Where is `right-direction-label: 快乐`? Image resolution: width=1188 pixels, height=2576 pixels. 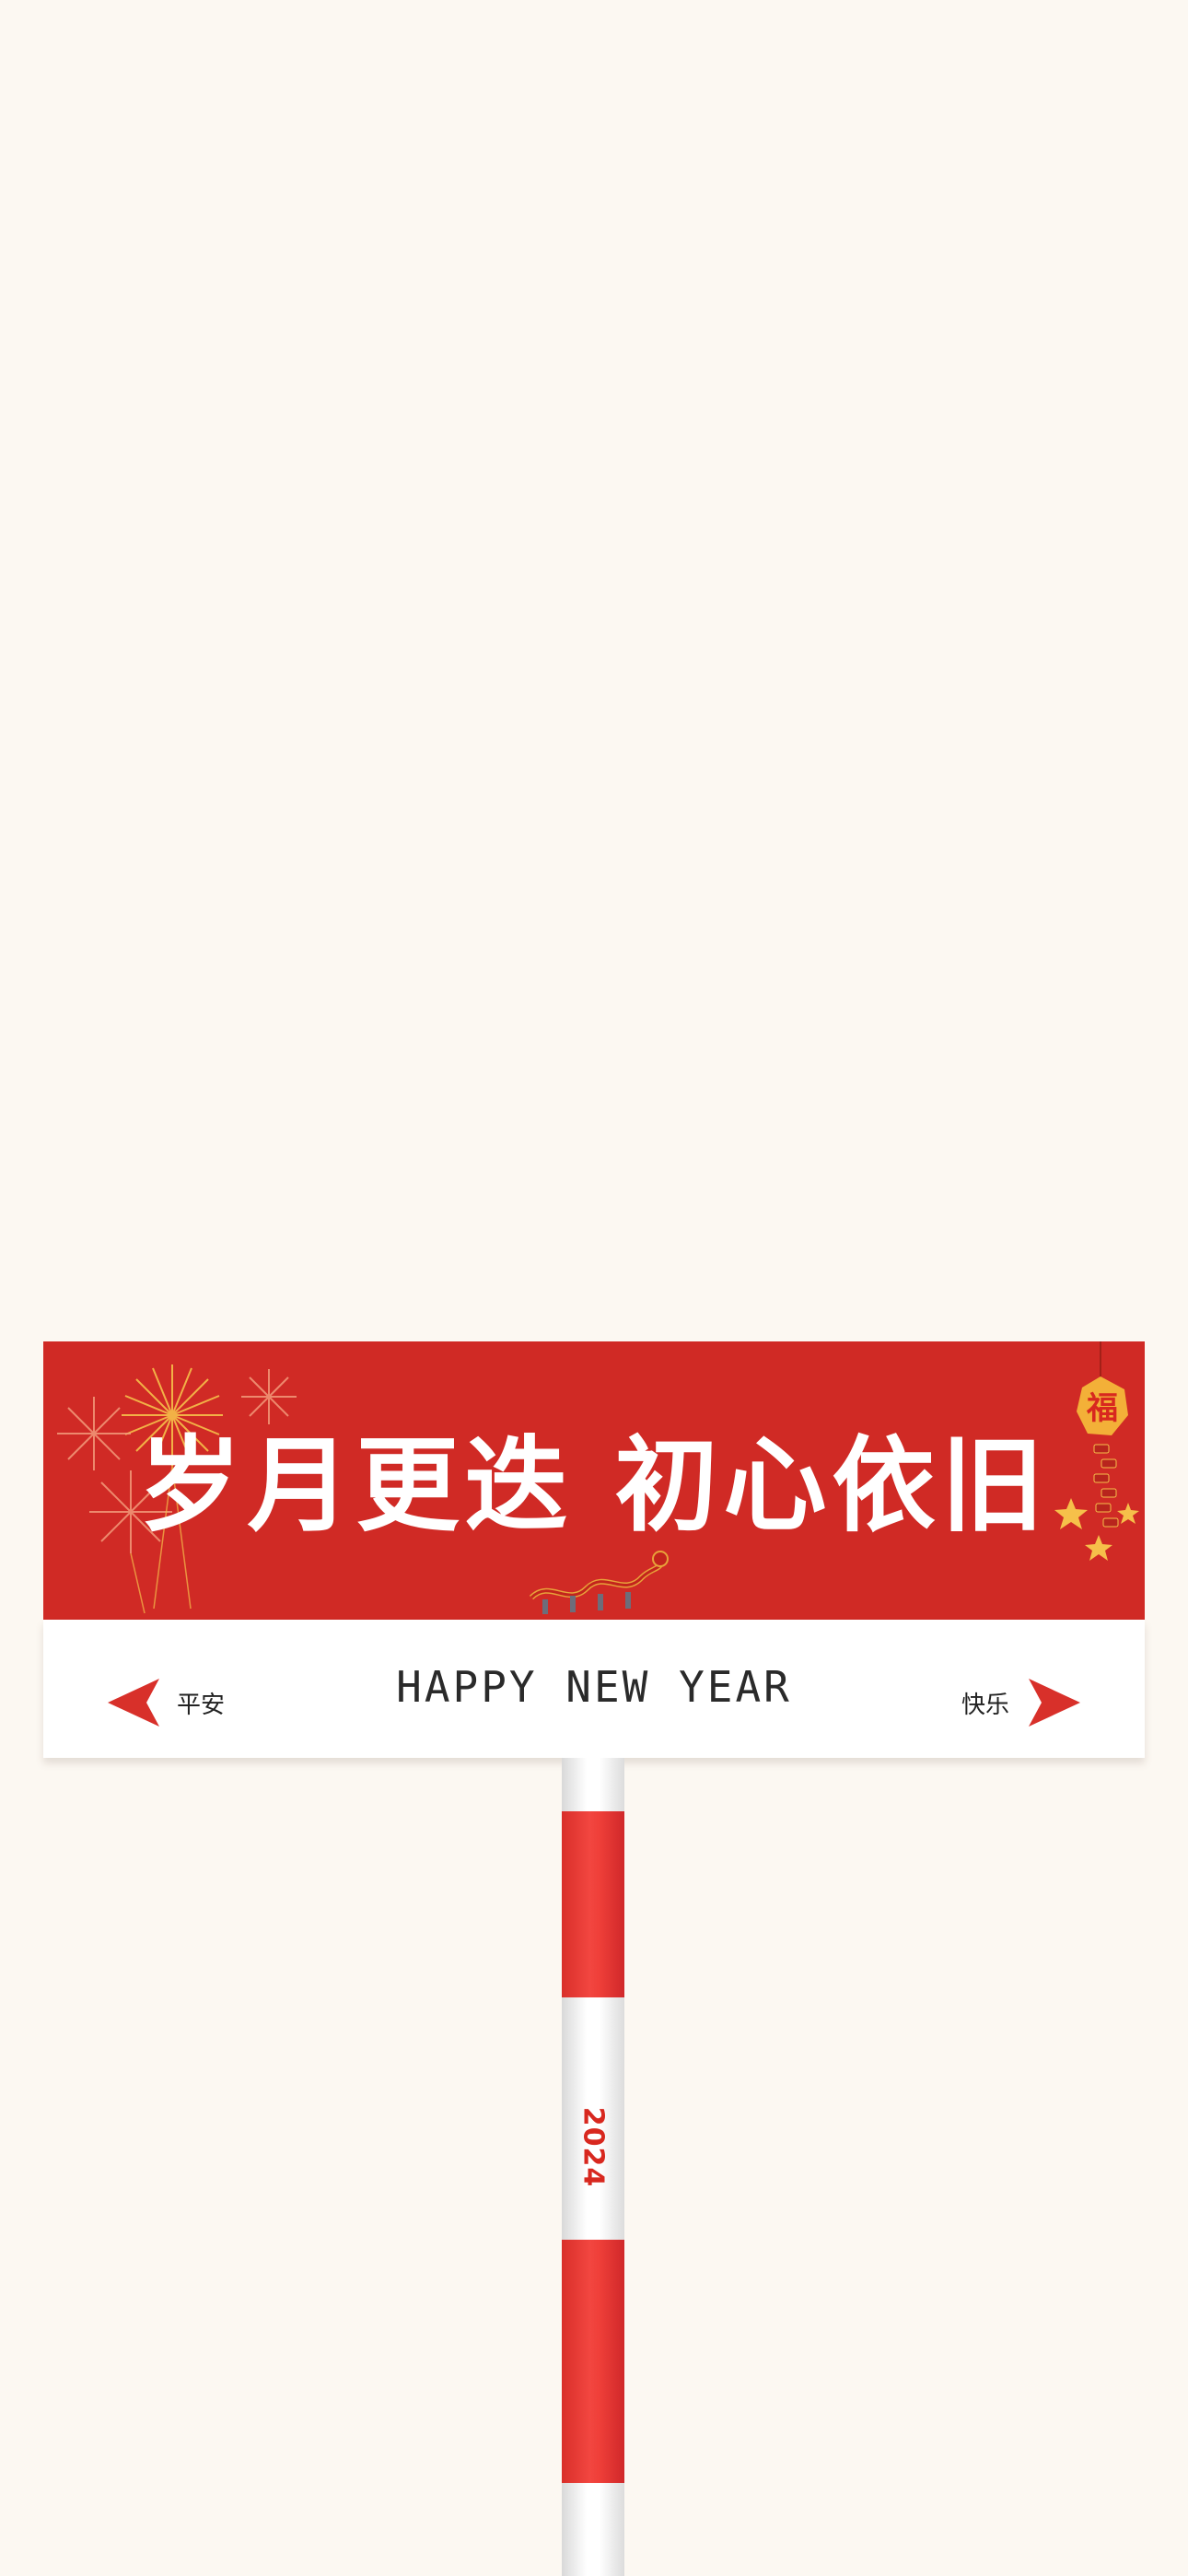 right-direction-label: 快乐 is located at coordinates (985, 1705).